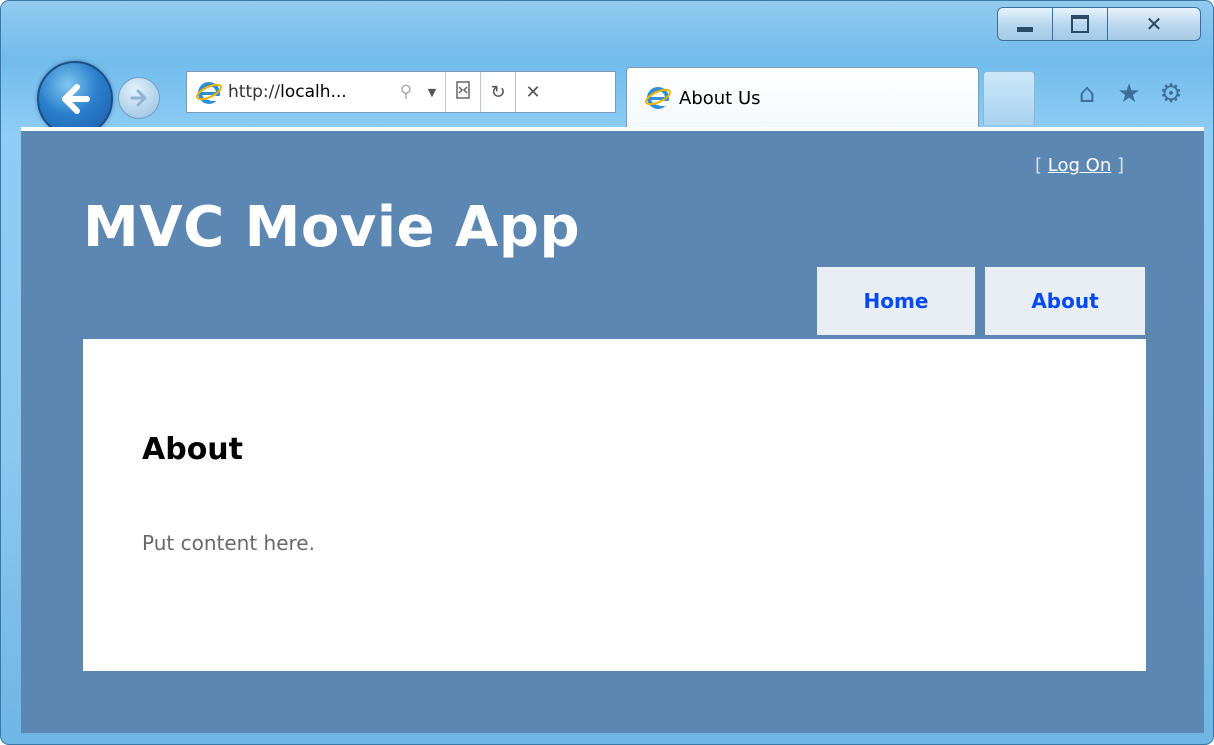  I want to click on star-icon: ★, so click(1129, 94).